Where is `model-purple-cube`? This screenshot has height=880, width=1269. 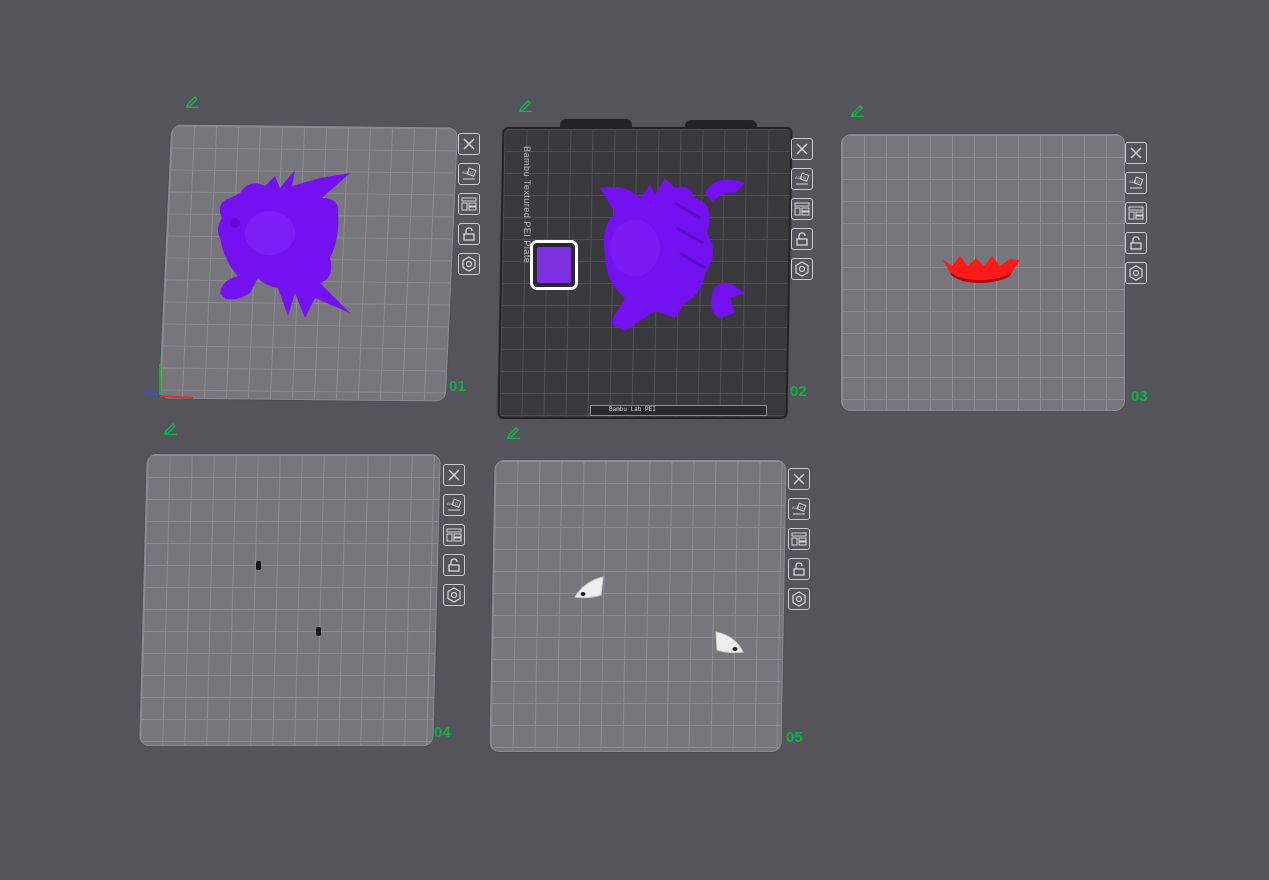 model-purple-cube is located at coordinates (554, 265).